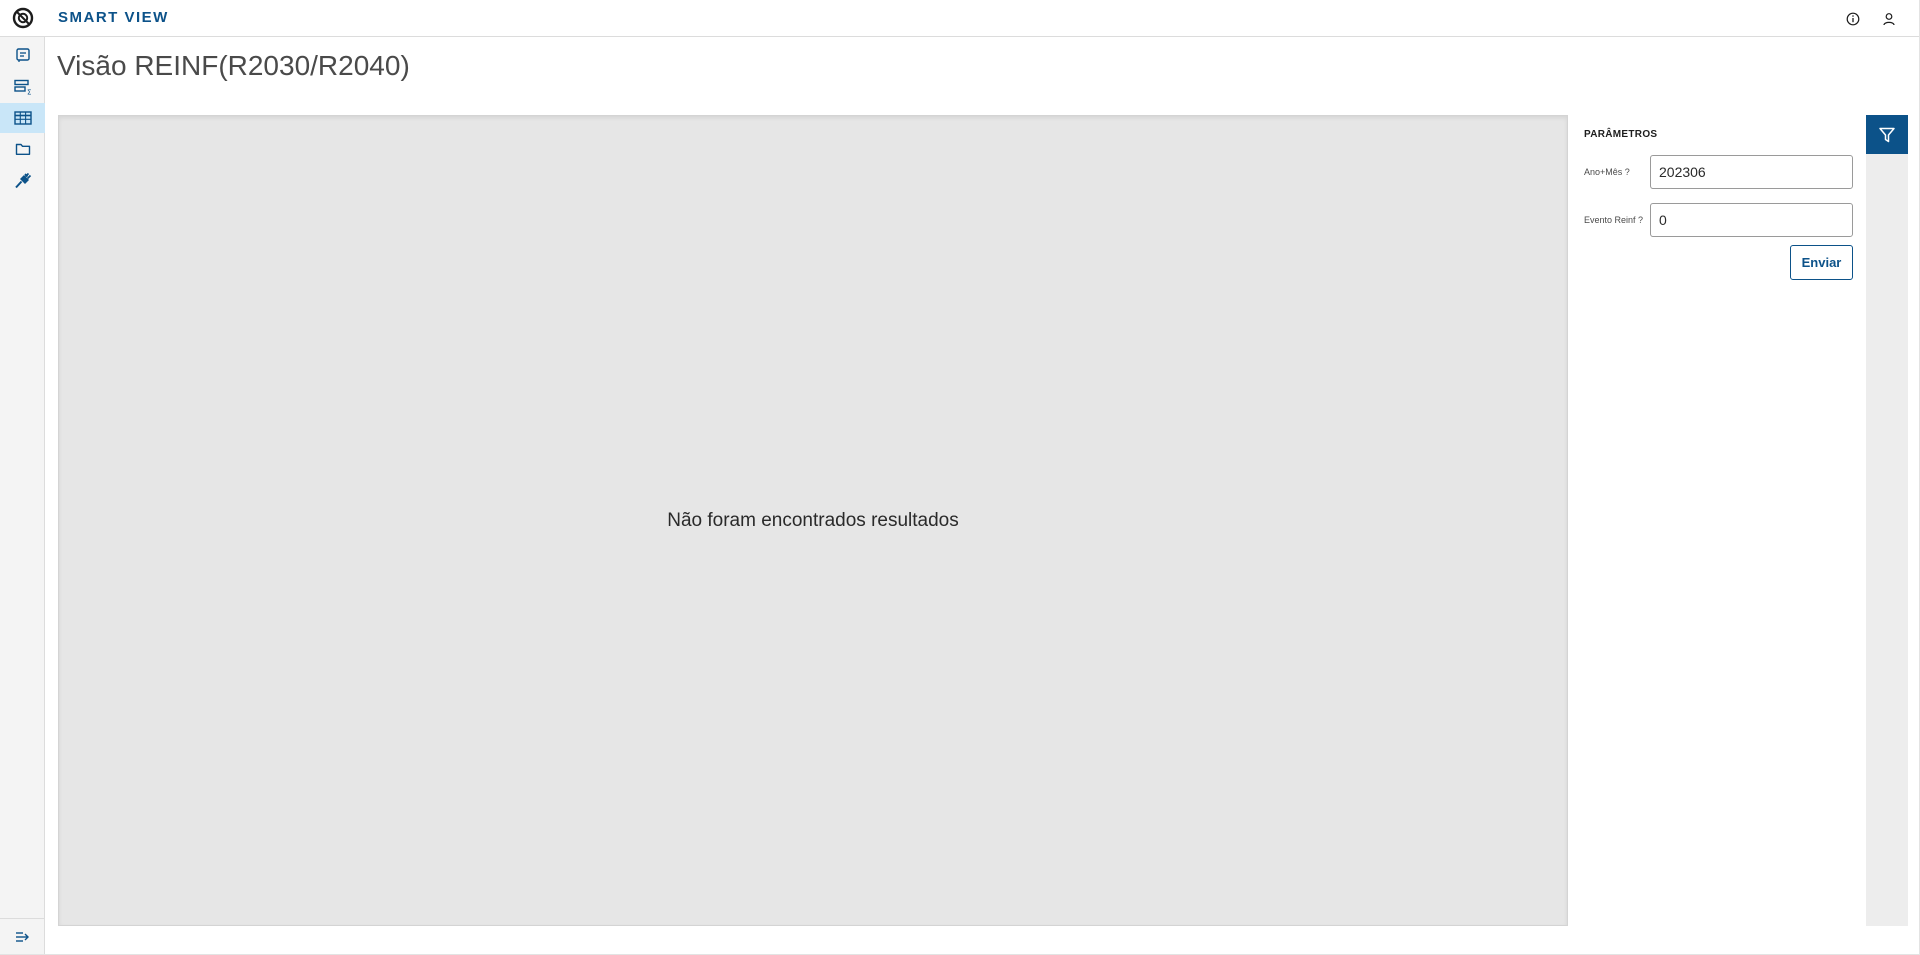  I want to click on reports-icon, so click(22, 55).